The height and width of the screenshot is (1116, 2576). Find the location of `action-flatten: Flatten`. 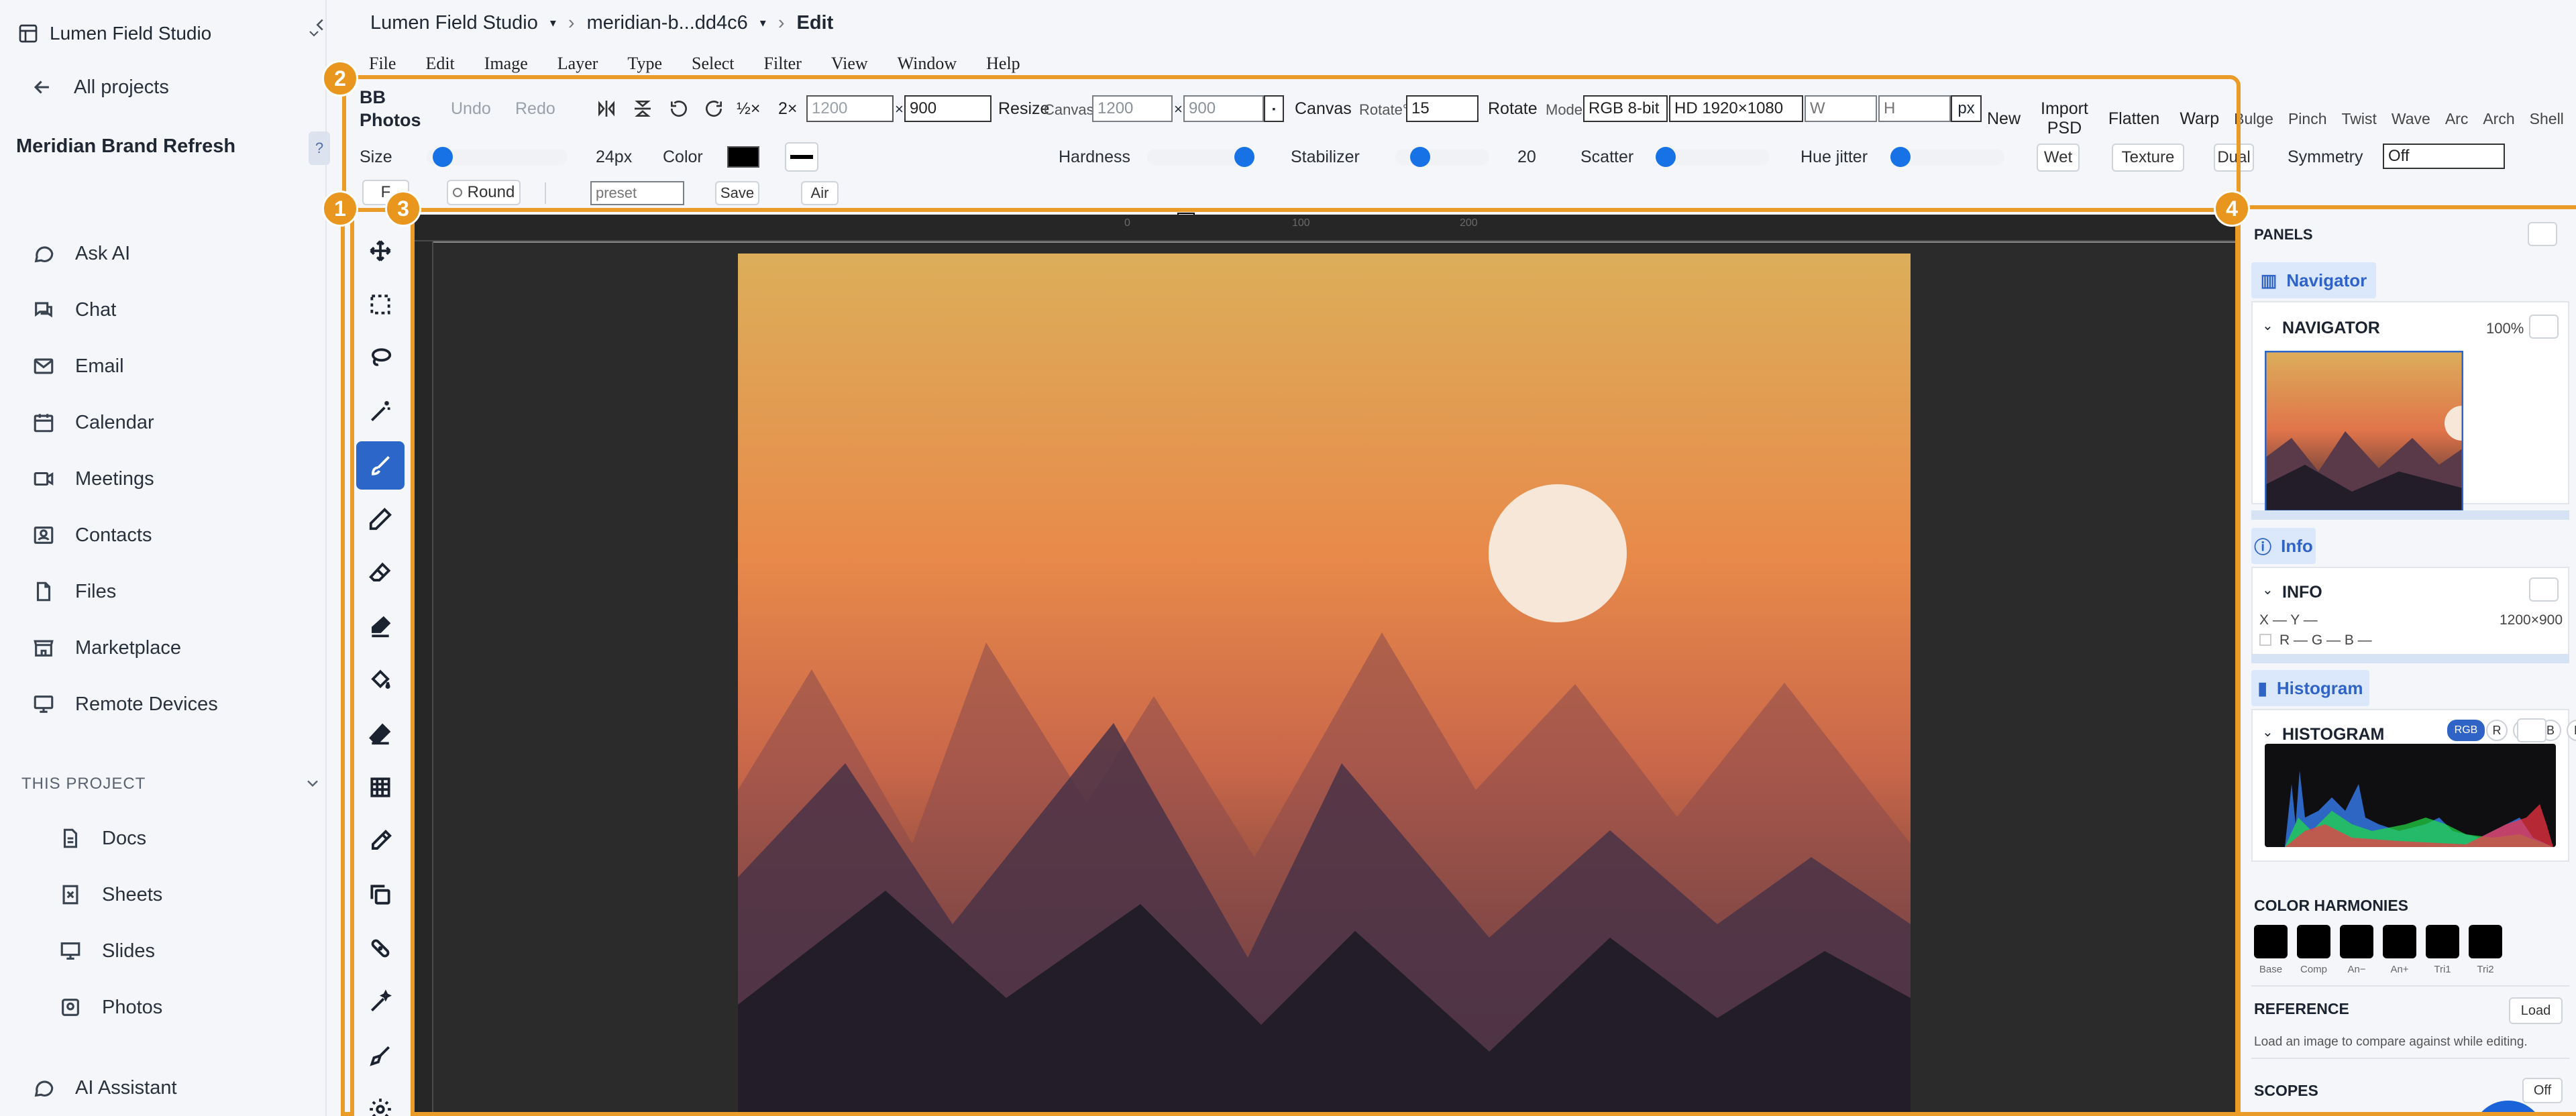

action-flatten: Flatten is located at coordinates (2133, 118).